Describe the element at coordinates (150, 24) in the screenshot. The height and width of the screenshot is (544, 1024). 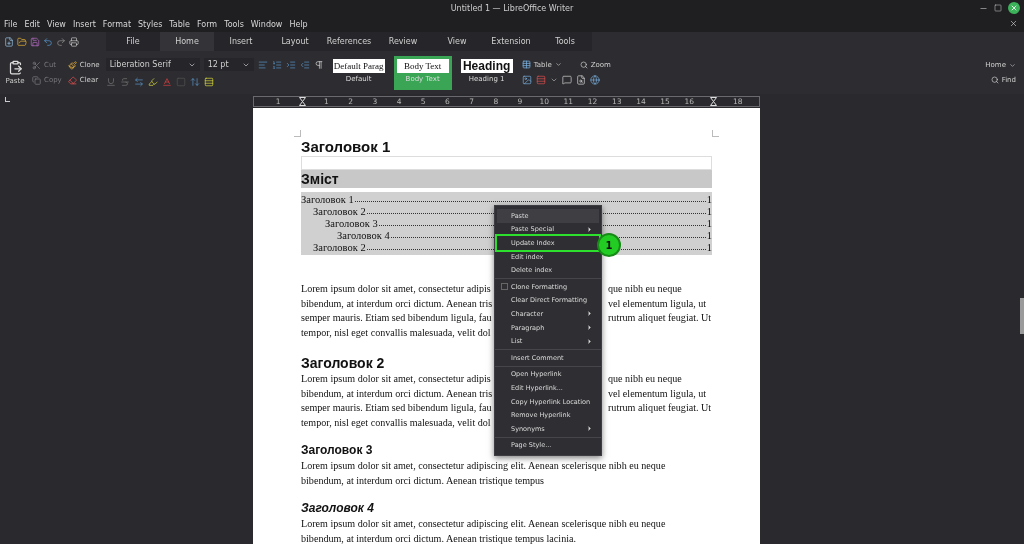
I see `menu-item: Styles` at that location.